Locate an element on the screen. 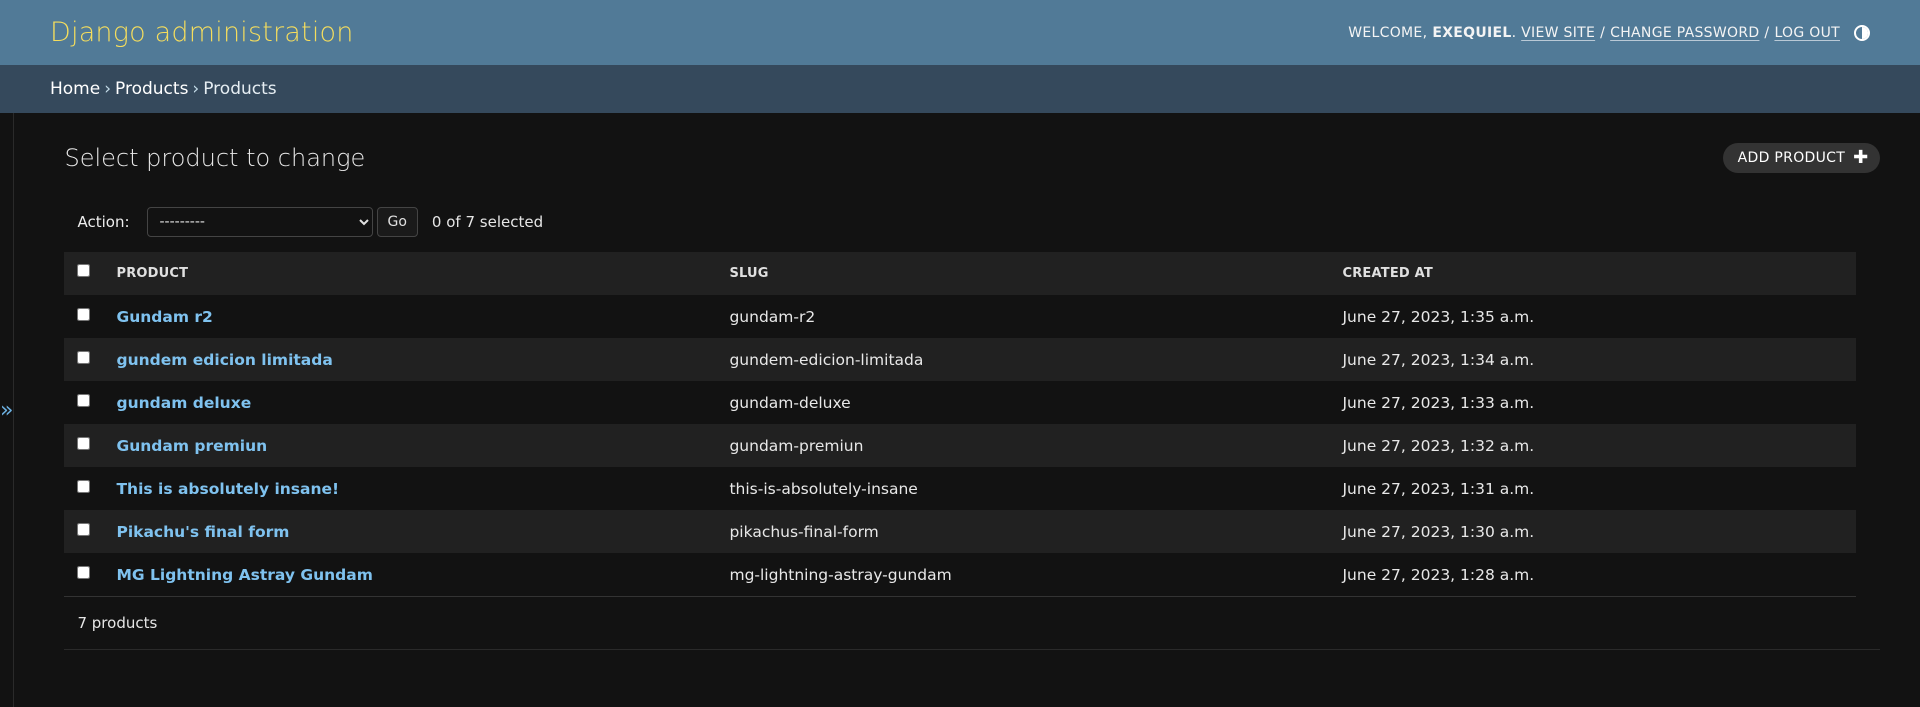 The width and height of the screenshot is (1920, 707). created-at-cell: June 27, 2023, 1:30 a.m. is located at coordinates (1599, 531).